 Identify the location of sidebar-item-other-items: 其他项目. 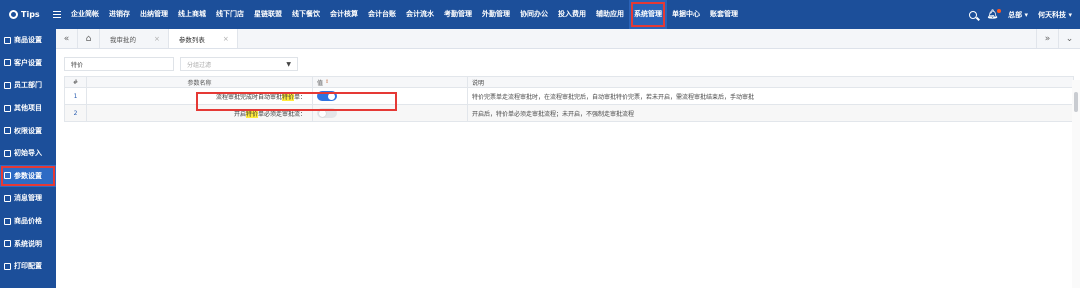
(28, 108).